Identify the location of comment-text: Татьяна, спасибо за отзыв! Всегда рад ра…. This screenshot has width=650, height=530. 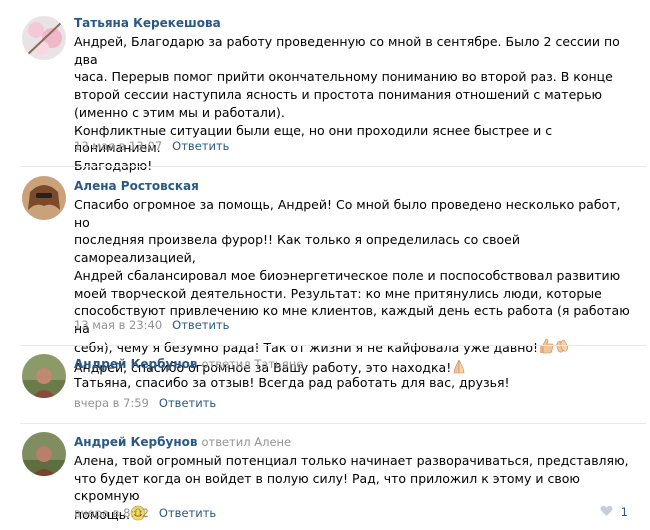
(292, 382).